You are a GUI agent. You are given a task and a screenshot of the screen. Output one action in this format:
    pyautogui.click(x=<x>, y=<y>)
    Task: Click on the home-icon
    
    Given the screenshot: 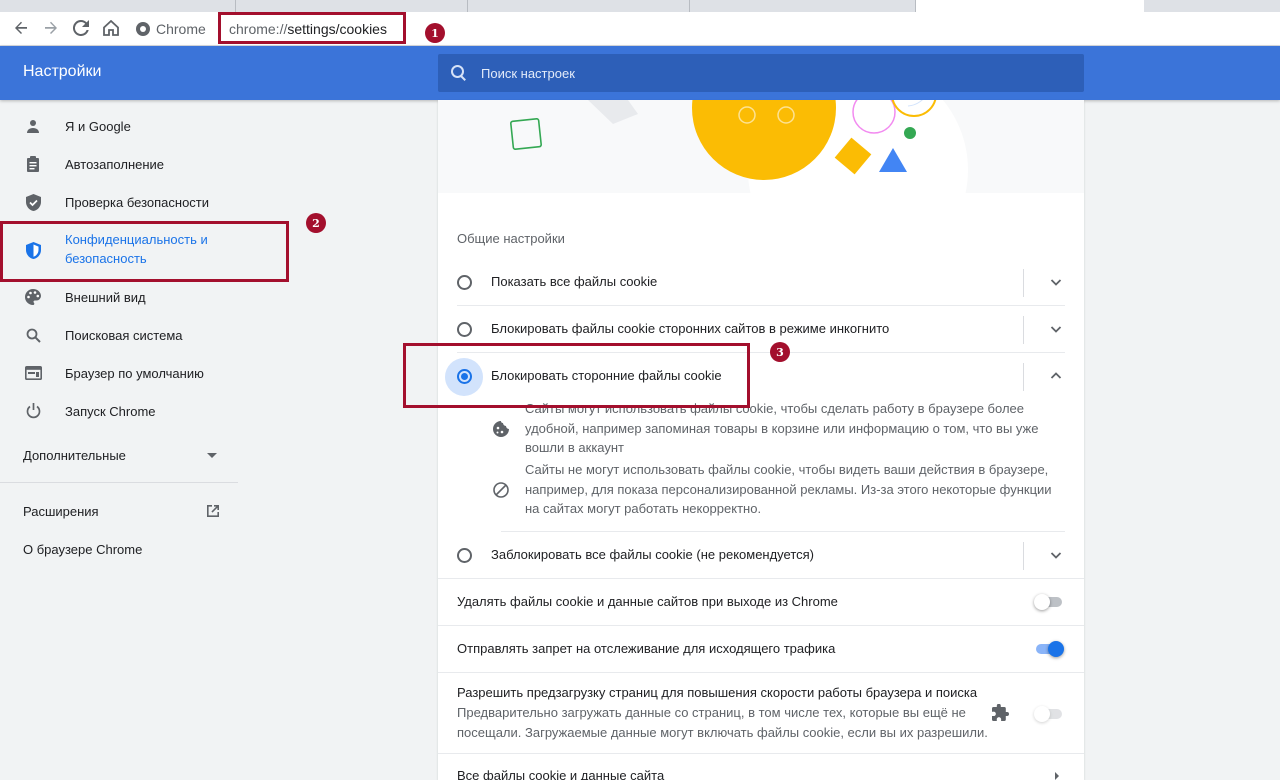 What is the action you would take?
    pyautogui.click(x=111, y=28)
    